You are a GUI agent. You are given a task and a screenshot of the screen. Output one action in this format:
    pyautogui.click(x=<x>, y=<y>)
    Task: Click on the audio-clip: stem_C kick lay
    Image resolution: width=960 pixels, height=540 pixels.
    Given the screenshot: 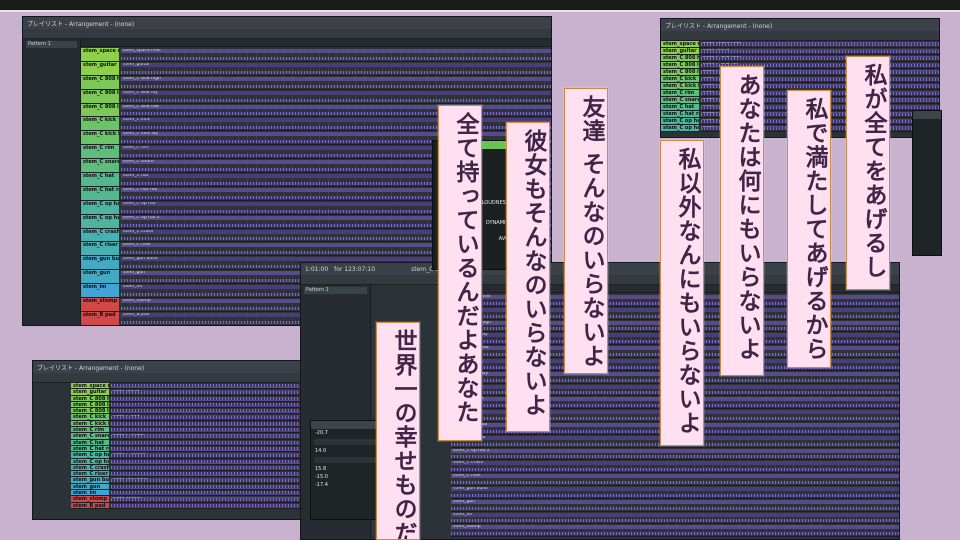 What is the action you would take?
    pyautogui.click(x=336, y=134)
    